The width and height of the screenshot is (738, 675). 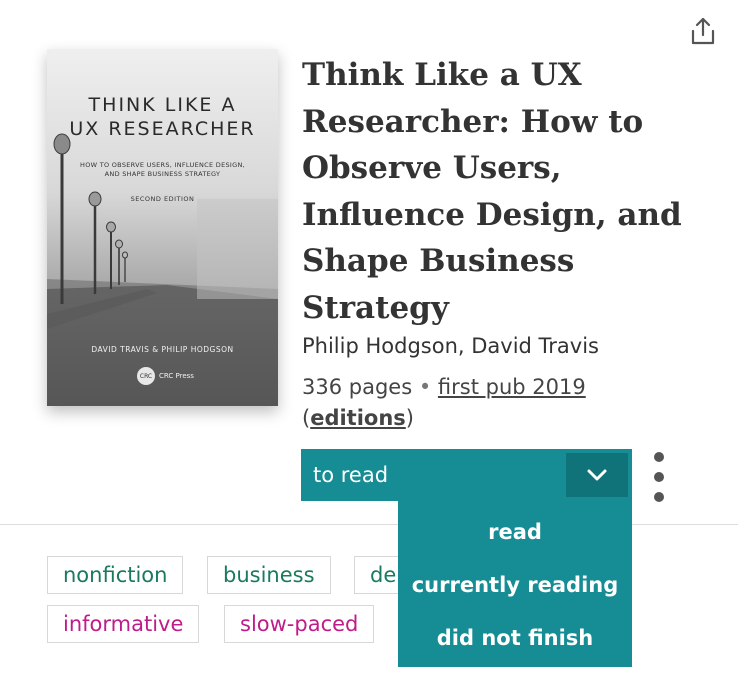 I want to click on tag-nonfiction: nonfiction, so click(x=115, y=575).